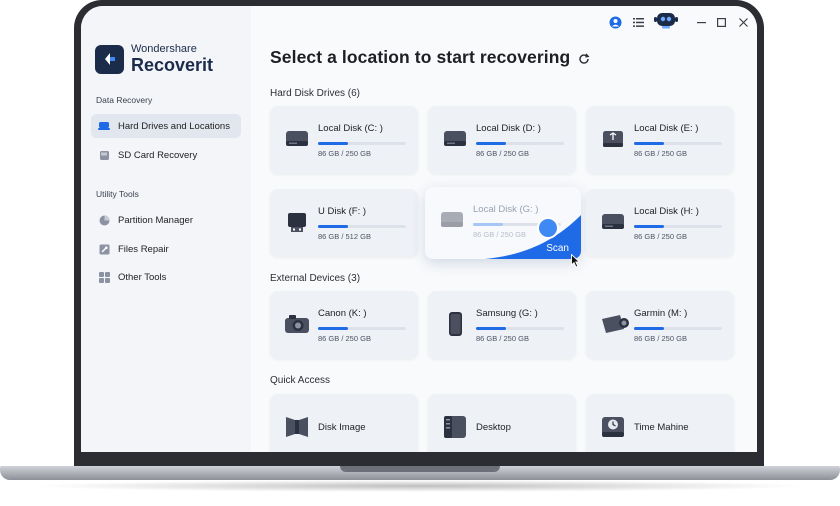  I want to click on laptop-base-notch, so click(420, 469).